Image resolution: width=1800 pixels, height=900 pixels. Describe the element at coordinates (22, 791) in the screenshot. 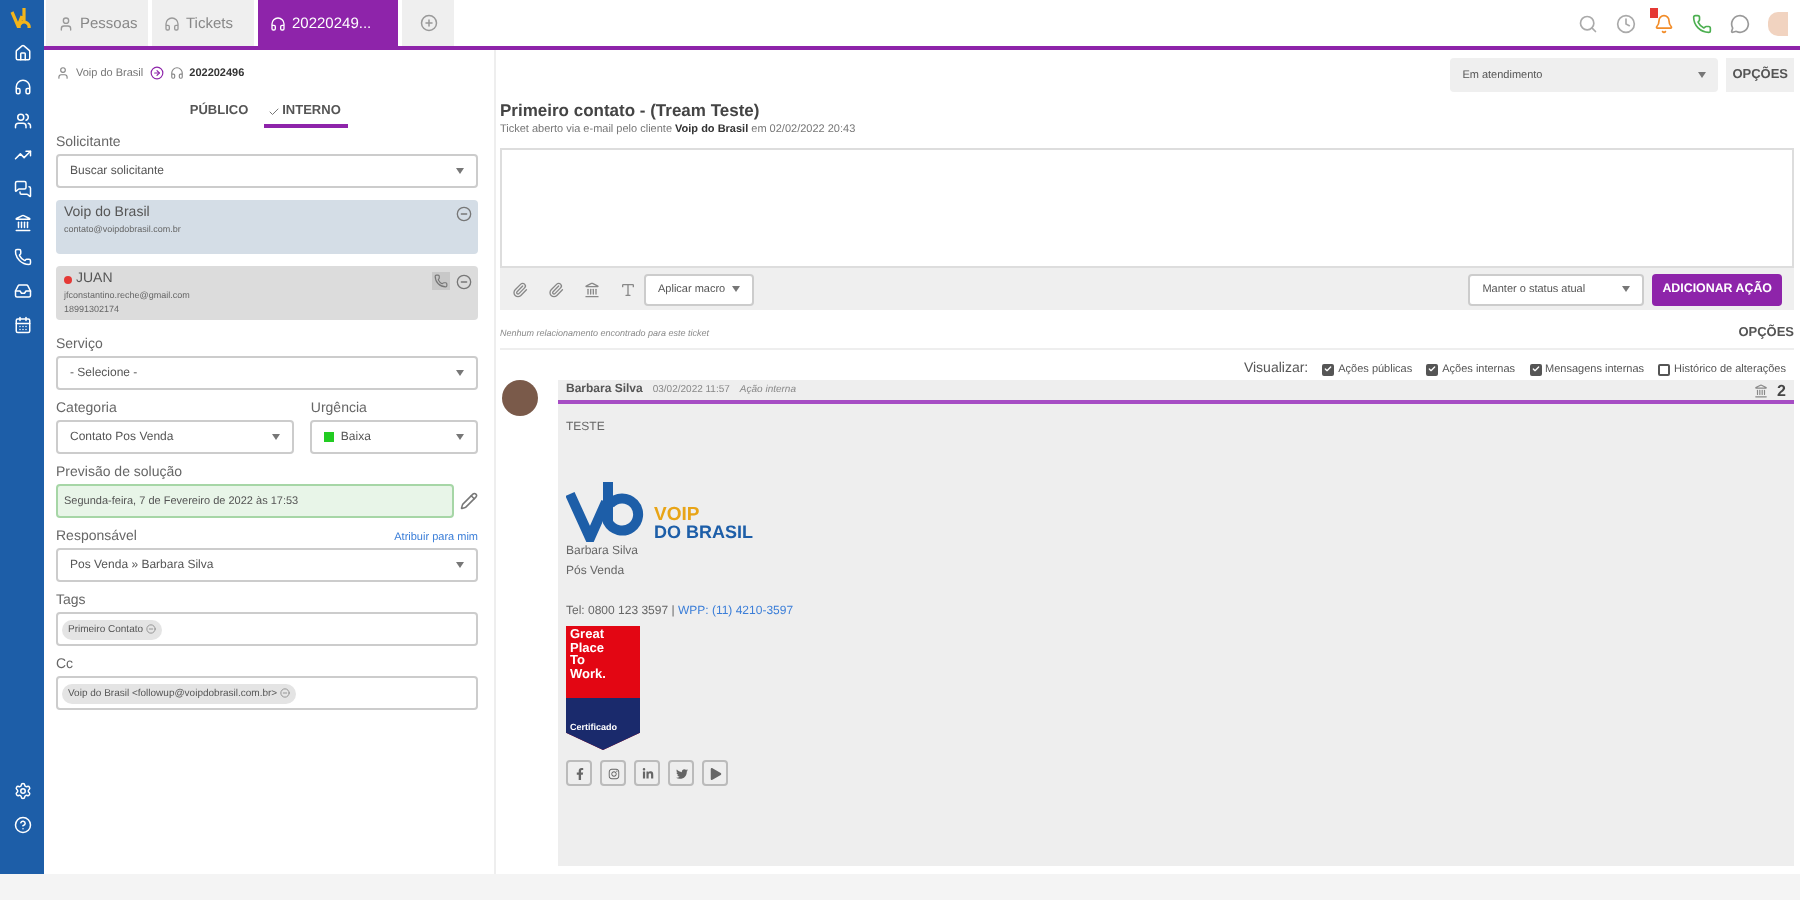

I see `settings-icon` at that location.